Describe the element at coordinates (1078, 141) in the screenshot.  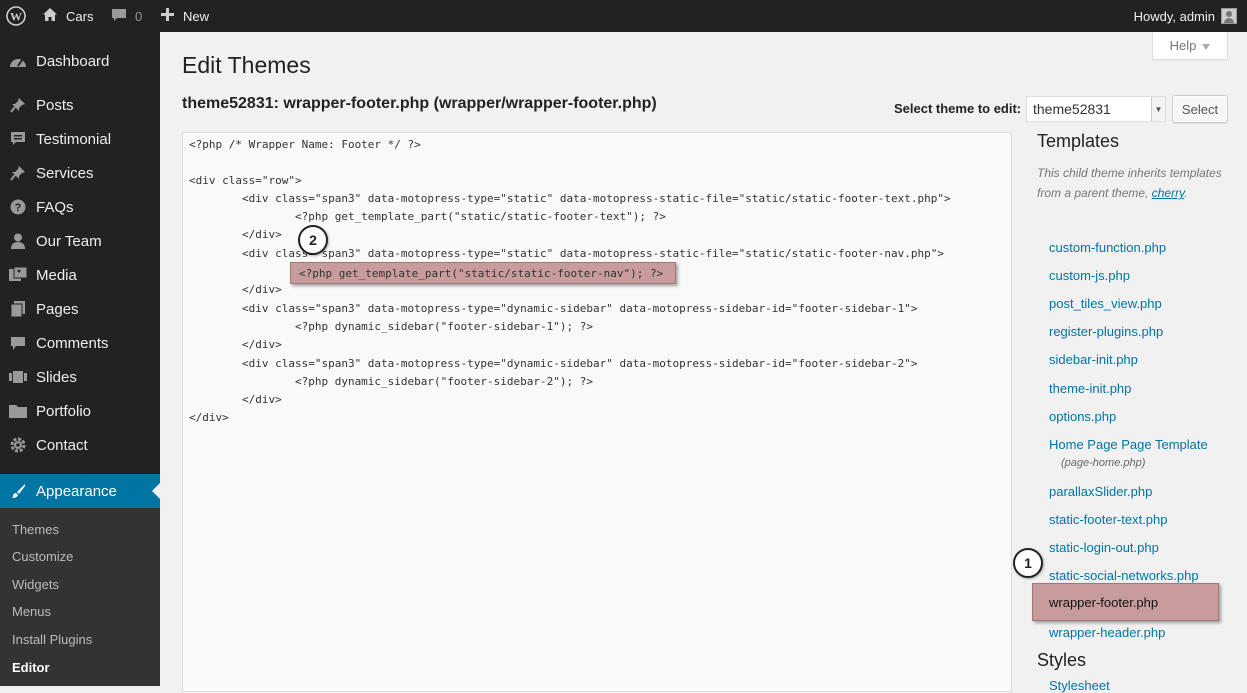
I see `templates-heading: Templates` at that location.